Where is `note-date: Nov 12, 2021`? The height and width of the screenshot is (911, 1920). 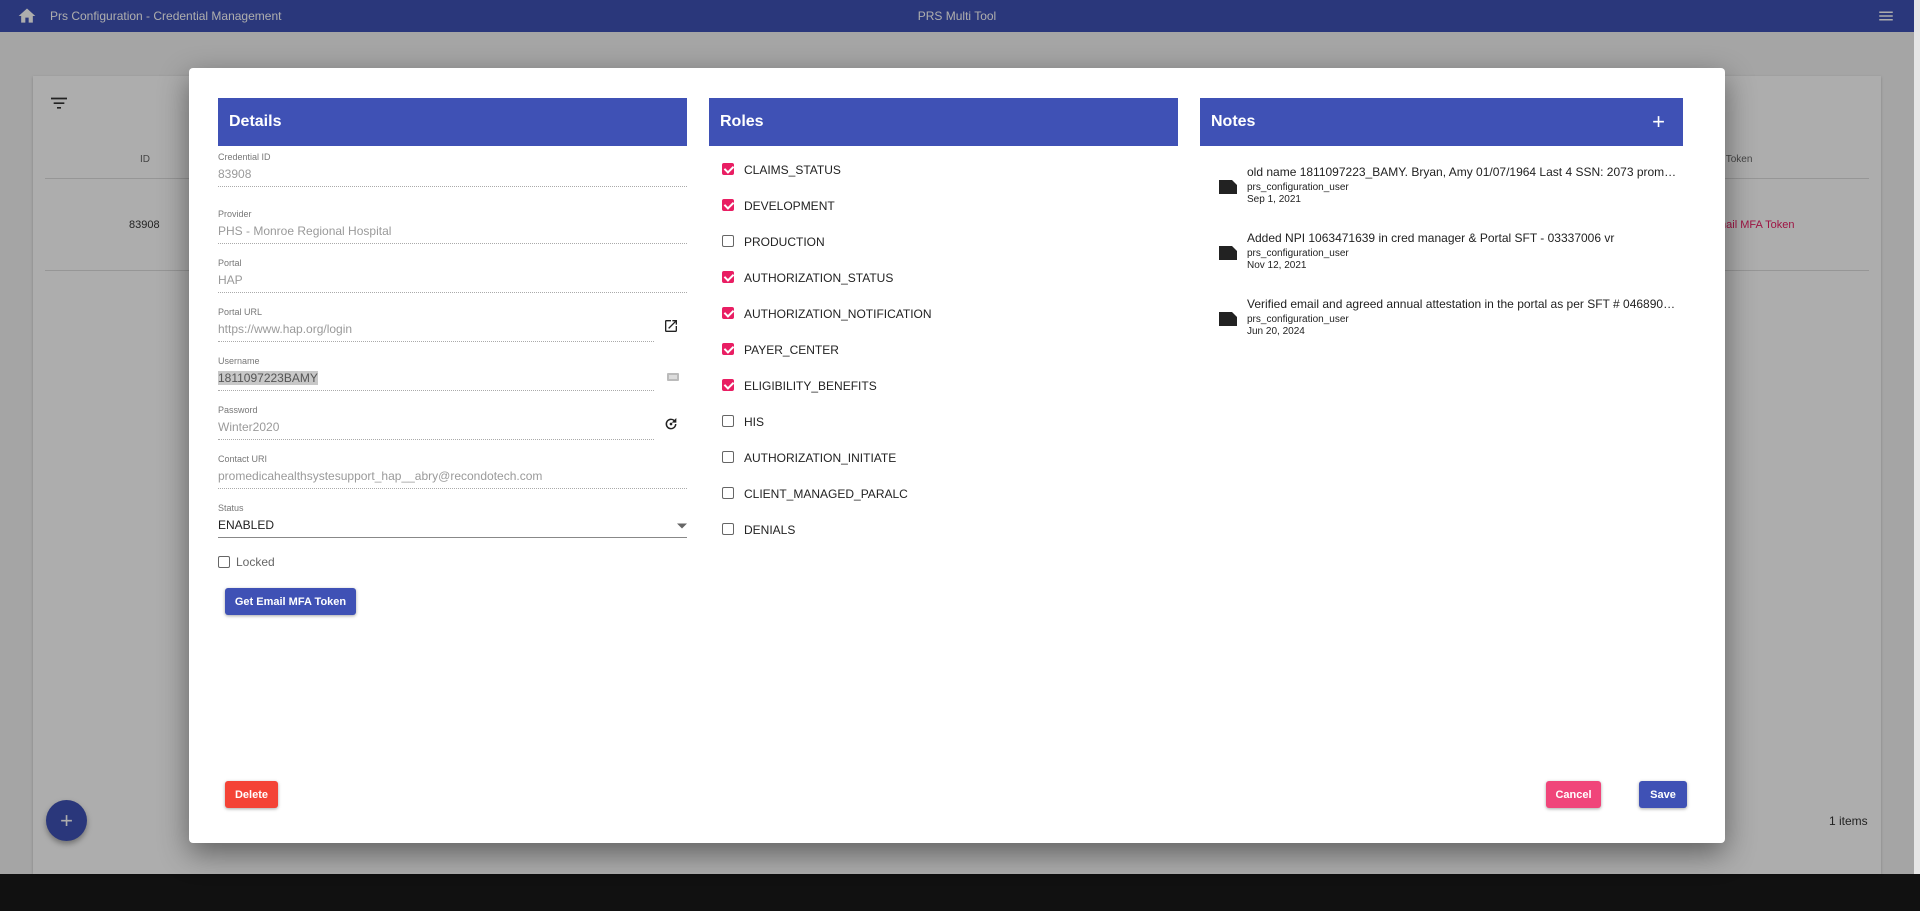 note-date: Nov 12, 2021 is located at coordinates (1277, 265).